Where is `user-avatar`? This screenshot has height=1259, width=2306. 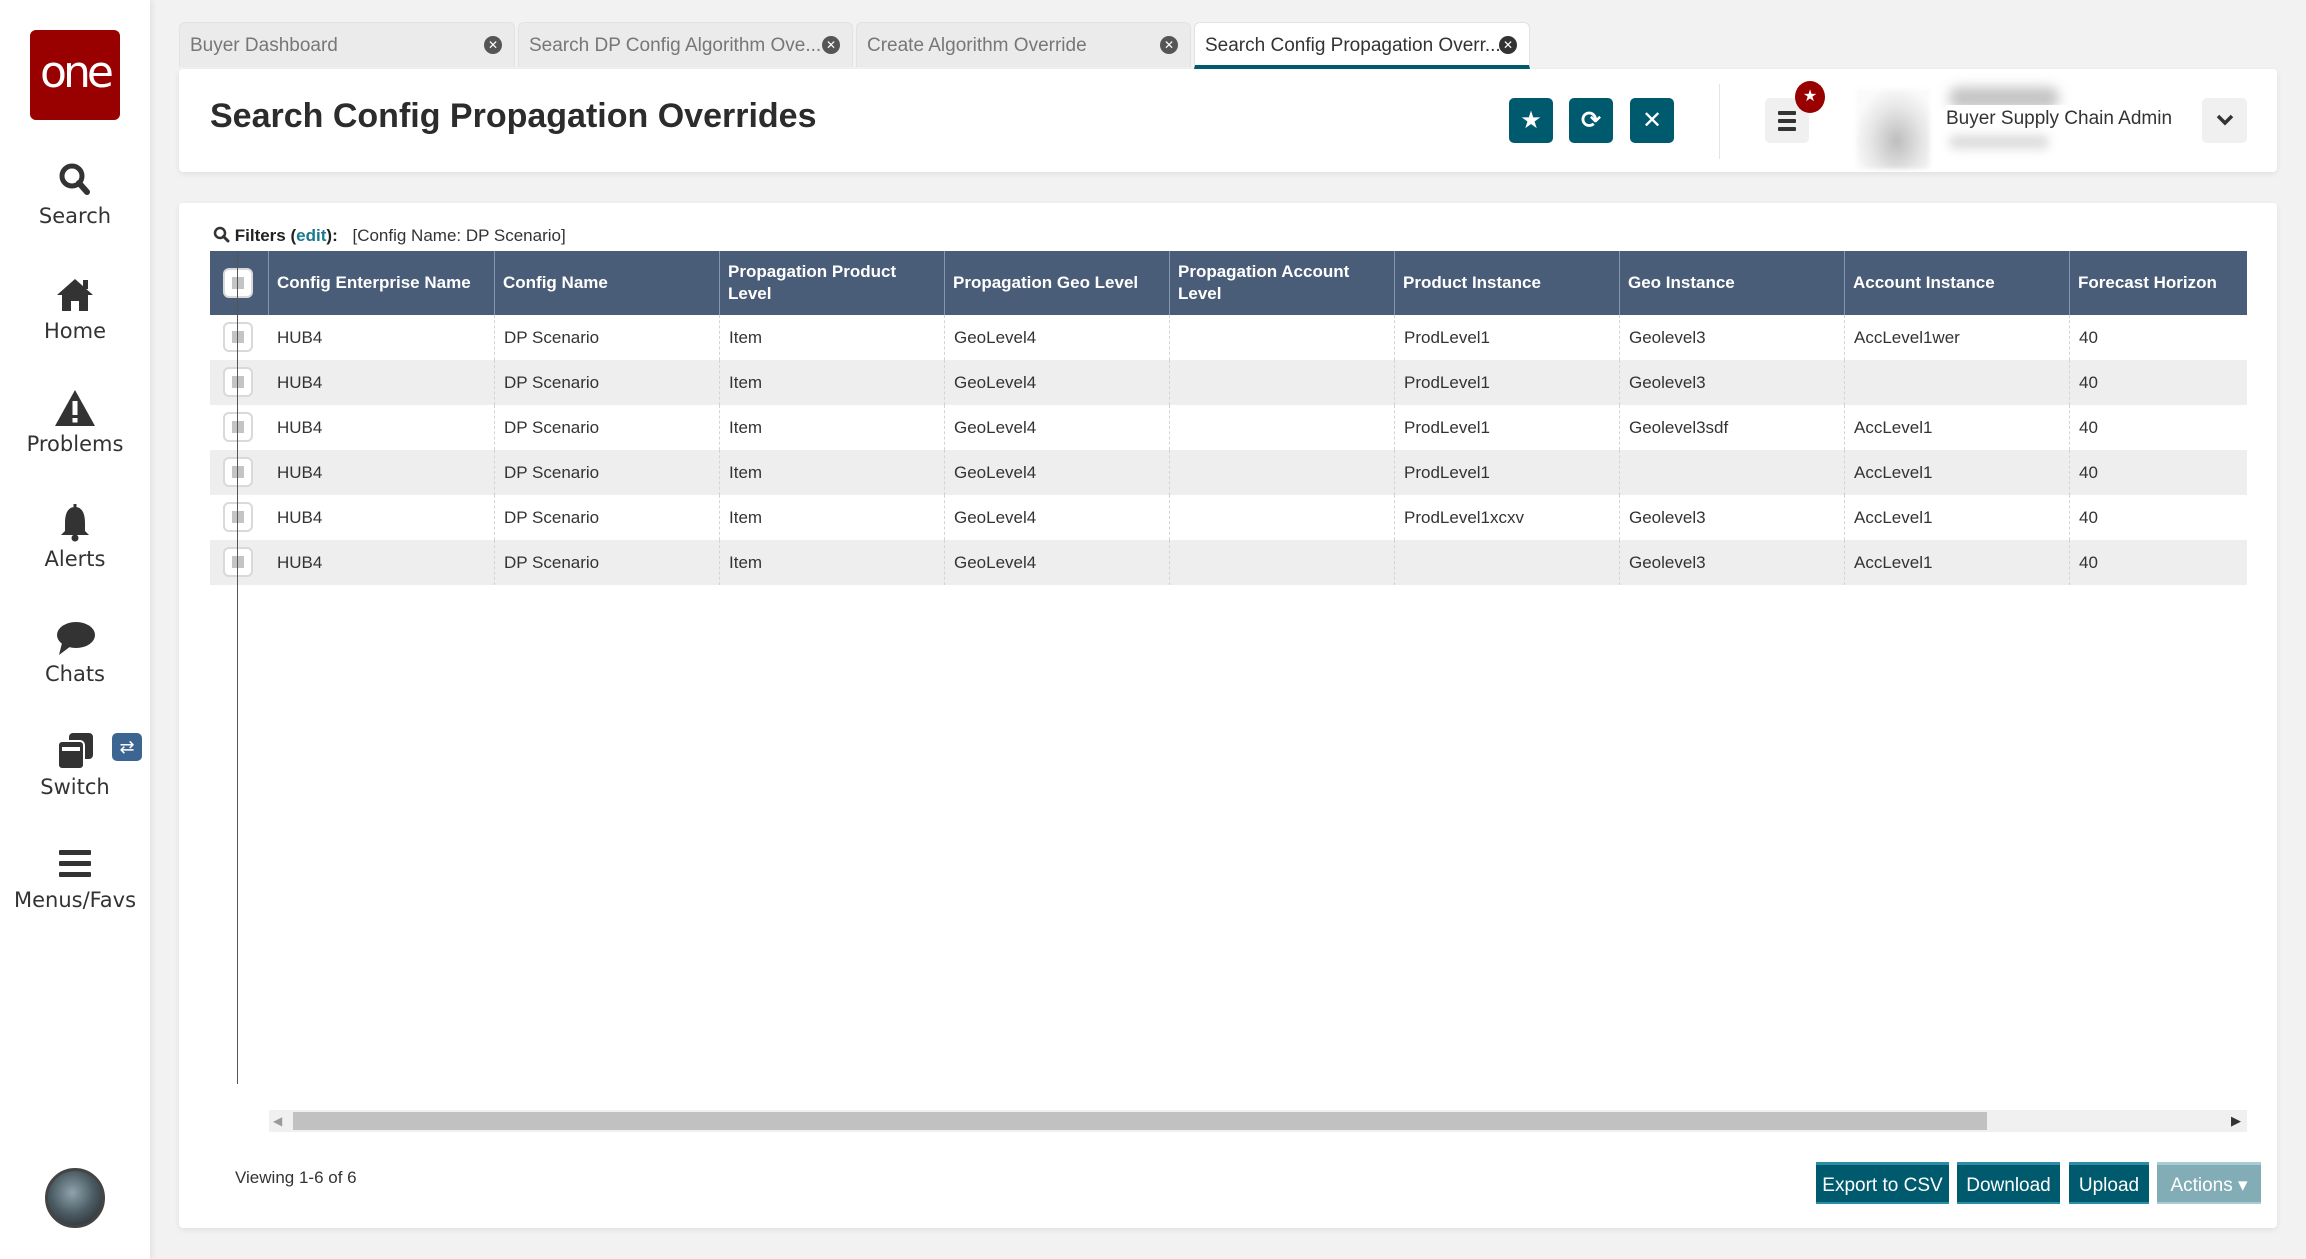
user-avatar is located at coordinates (1893, 129).